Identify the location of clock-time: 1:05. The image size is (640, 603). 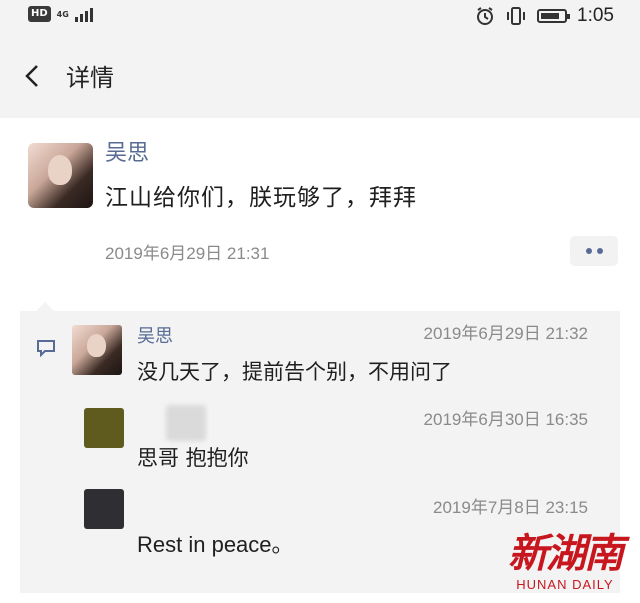
(595, 15).